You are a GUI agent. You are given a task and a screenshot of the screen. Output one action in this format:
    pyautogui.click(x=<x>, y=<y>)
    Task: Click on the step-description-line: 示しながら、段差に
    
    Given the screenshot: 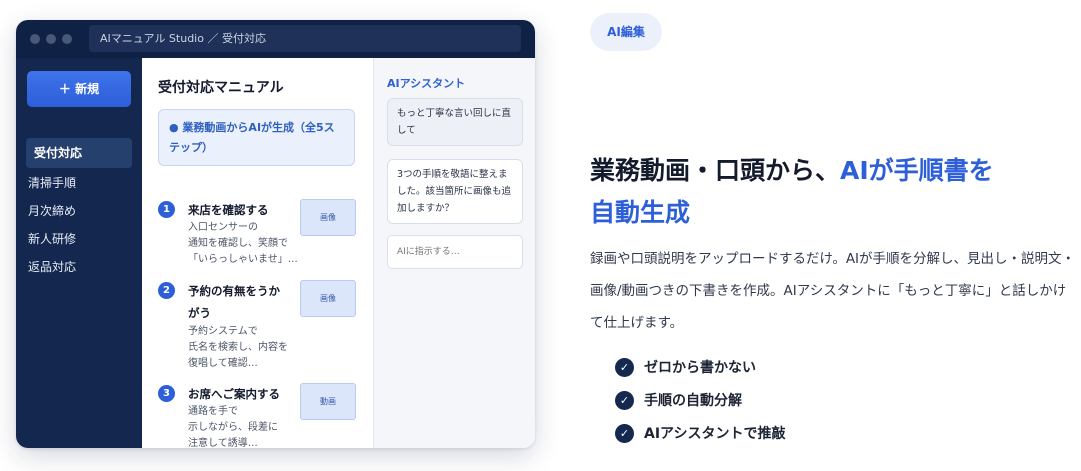 What is the action you would take?
    pyautogui.click(x=233, y=427)
    